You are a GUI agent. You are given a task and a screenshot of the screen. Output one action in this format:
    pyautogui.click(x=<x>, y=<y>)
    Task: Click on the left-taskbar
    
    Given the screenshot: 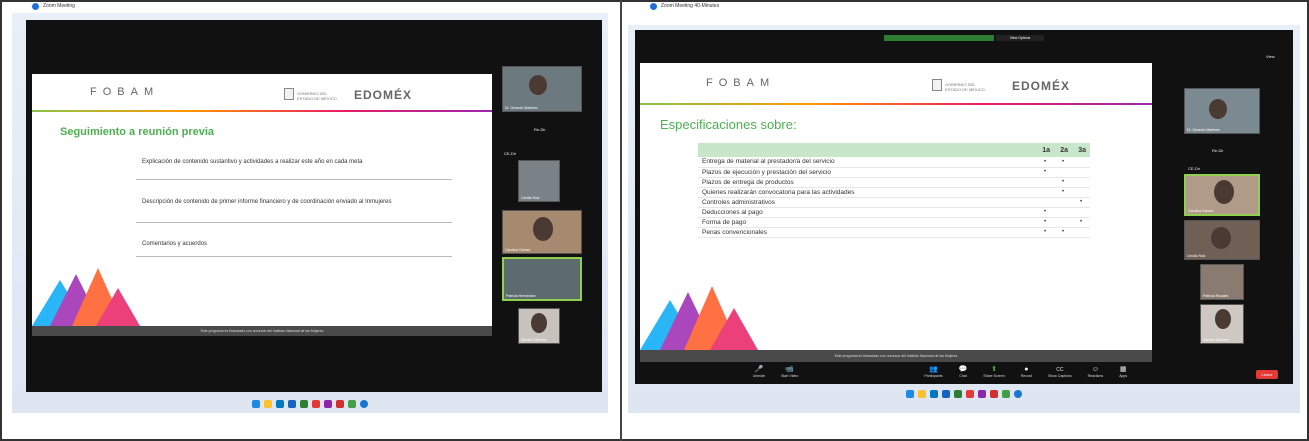 What is the action you would take?
    pyautogui.click(x=310, y=404)
    